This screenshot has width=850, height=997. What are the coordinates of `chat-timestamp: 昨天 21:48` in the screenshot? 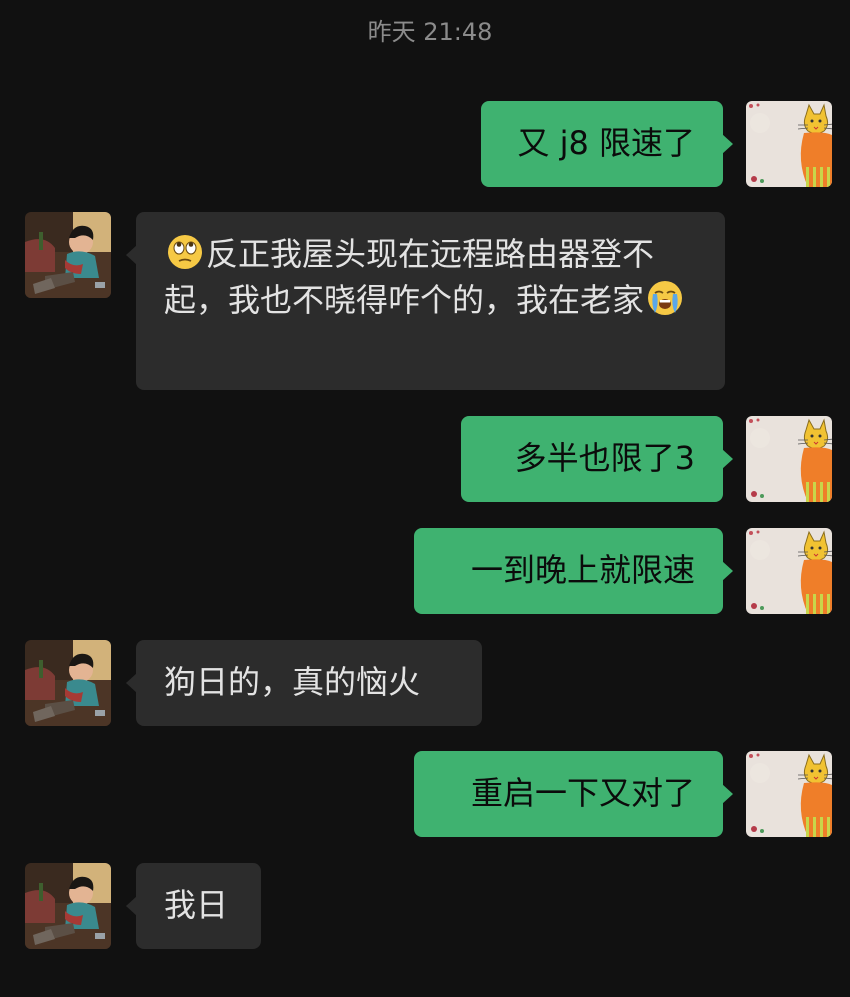 It's located at (430, 32).